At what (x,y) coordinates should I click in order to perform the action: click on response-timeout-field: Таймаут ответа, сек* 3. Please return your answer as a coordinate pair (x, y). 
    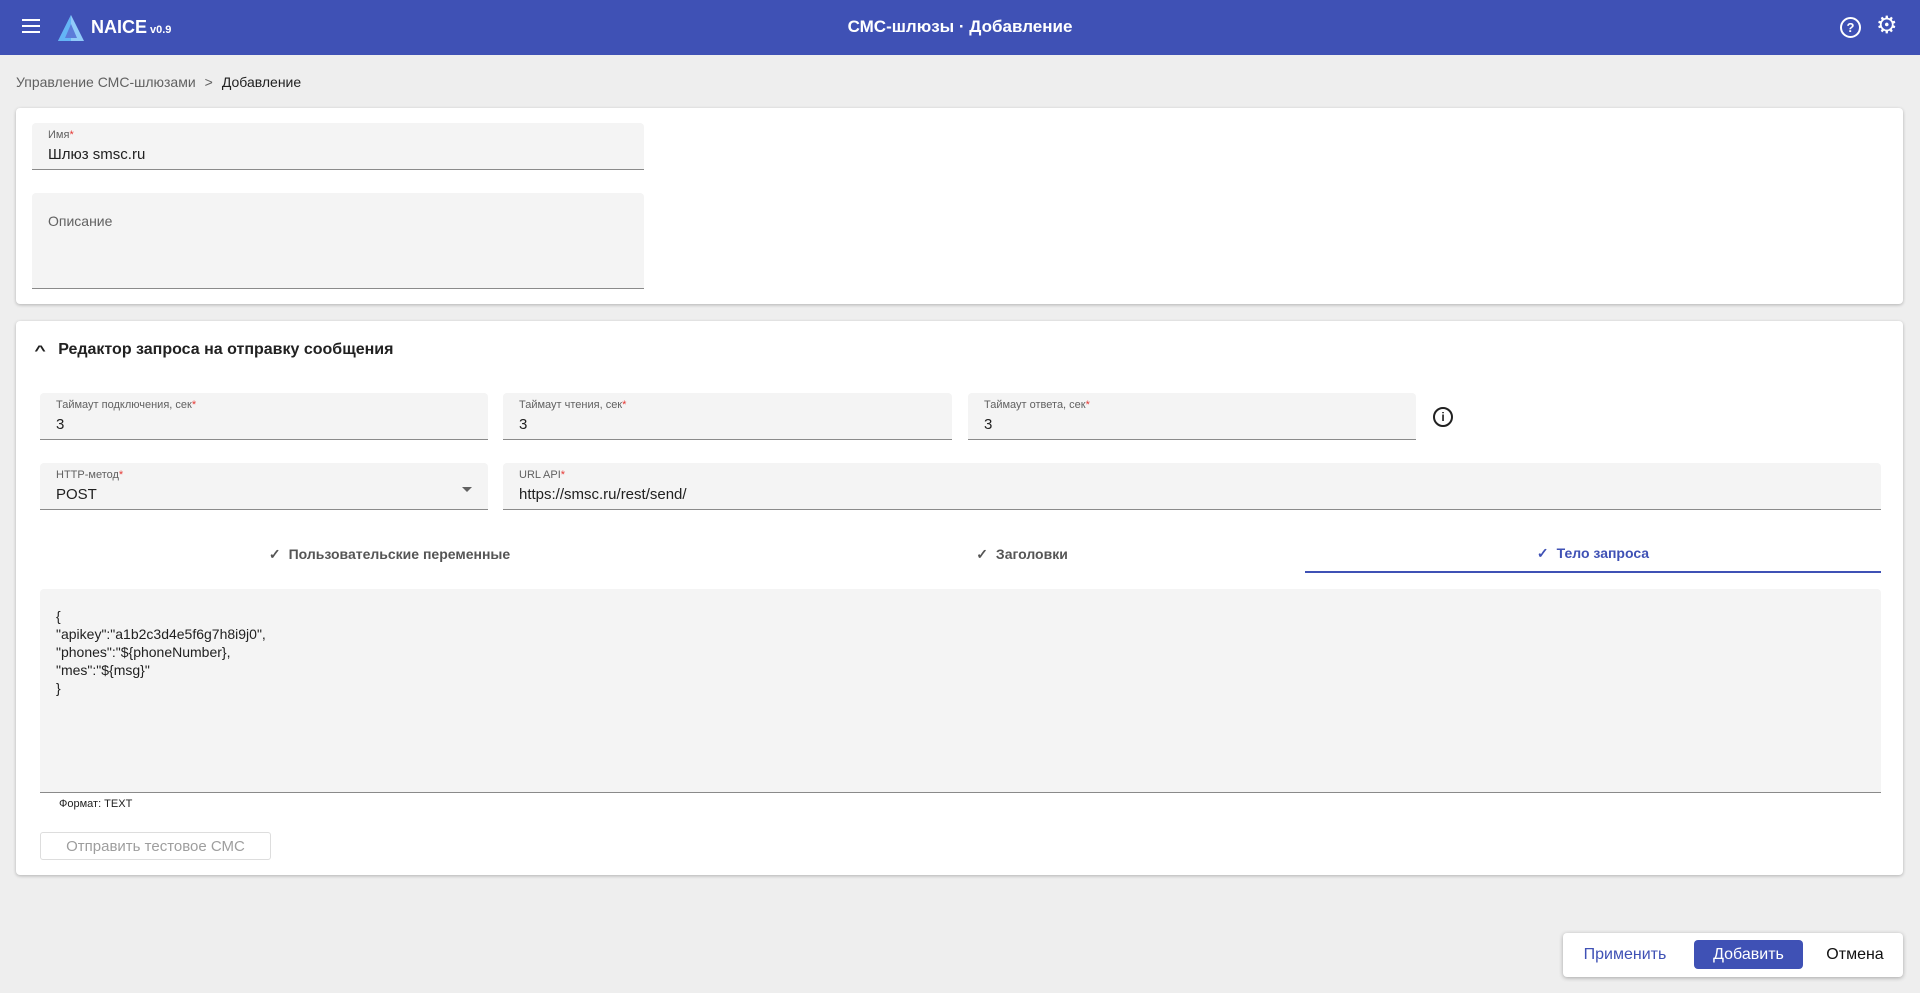
    Looking at the image, I should click on (1192, 416).